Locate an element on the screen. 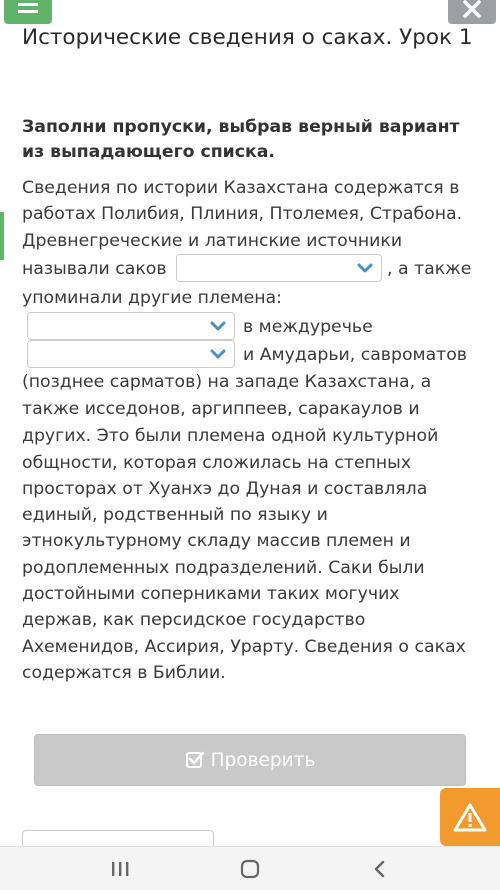  nav-back is located at coordinates (380, 869).